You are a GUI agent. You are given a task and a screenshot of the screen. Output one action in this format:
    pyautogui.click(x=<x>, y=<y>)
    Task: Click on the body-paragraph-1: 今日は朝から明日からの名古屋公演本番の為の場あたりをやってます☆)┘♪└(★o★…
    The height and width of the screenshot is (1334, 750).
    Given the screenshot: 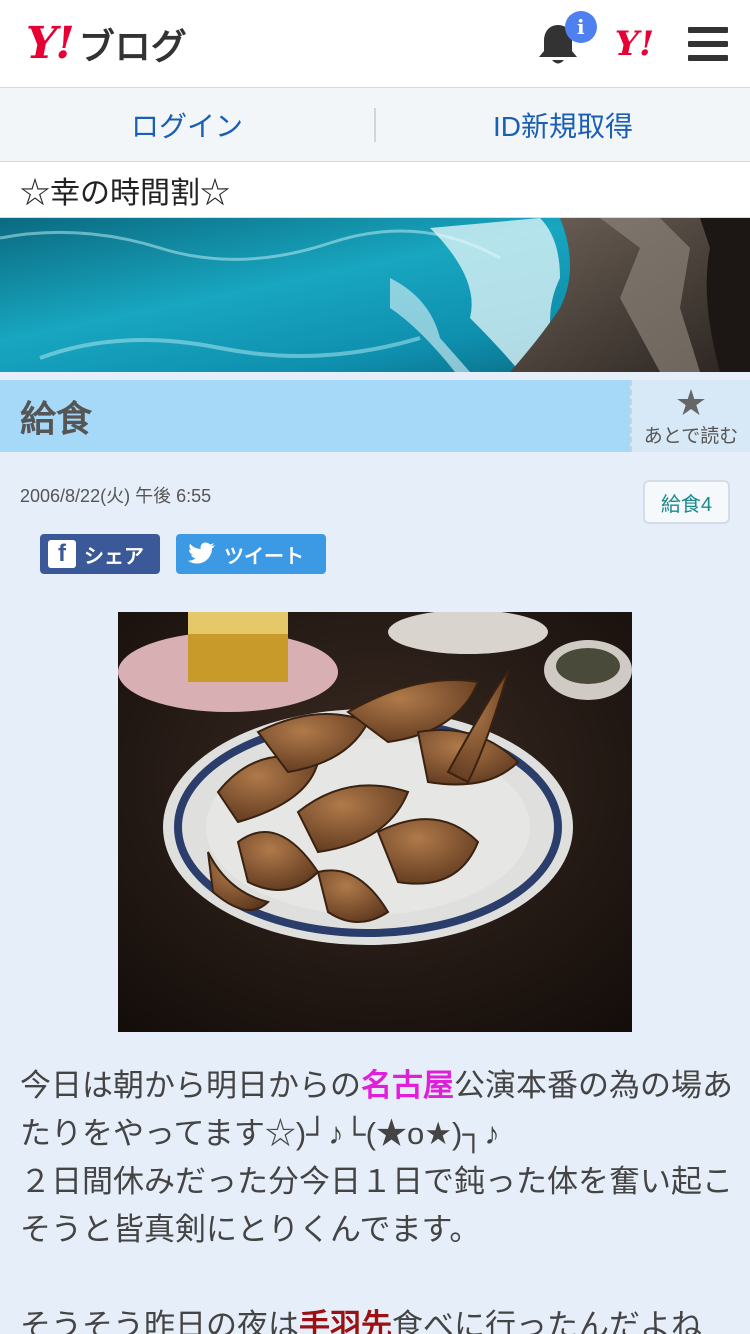 What is the action you would take?
    pyautogui.click(x=377, y=1110)
    